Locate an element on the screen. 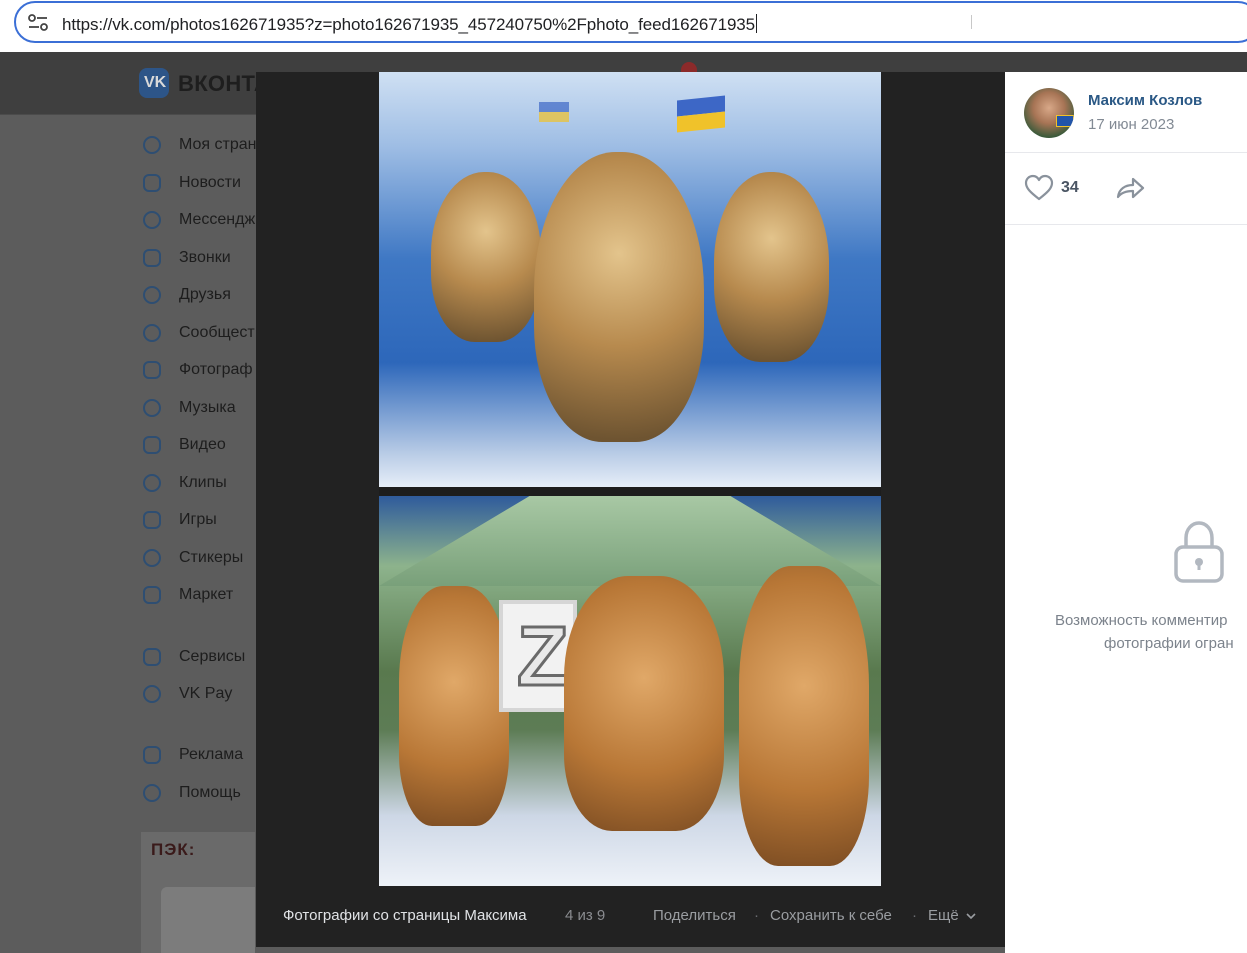 The height and width of the screenshot is (953, 1247). vk-logo-text: VK is located at coordinates (155, 82).